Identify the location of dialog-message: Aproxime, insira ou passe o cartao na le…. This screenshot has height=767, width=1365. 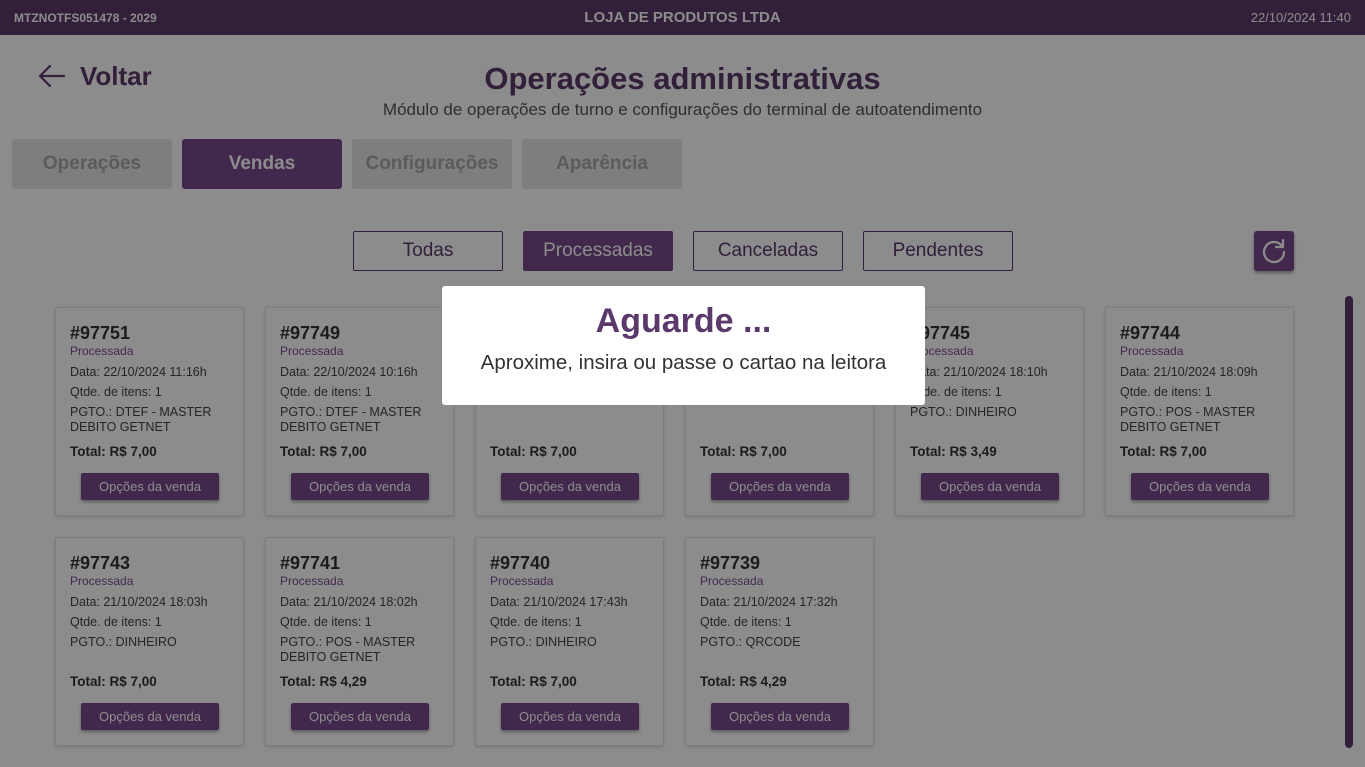
(683, 362).